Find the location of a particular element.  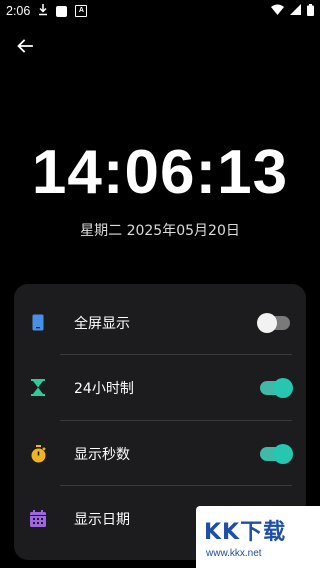

toggle-seconds is located at coordinates (276, 453).